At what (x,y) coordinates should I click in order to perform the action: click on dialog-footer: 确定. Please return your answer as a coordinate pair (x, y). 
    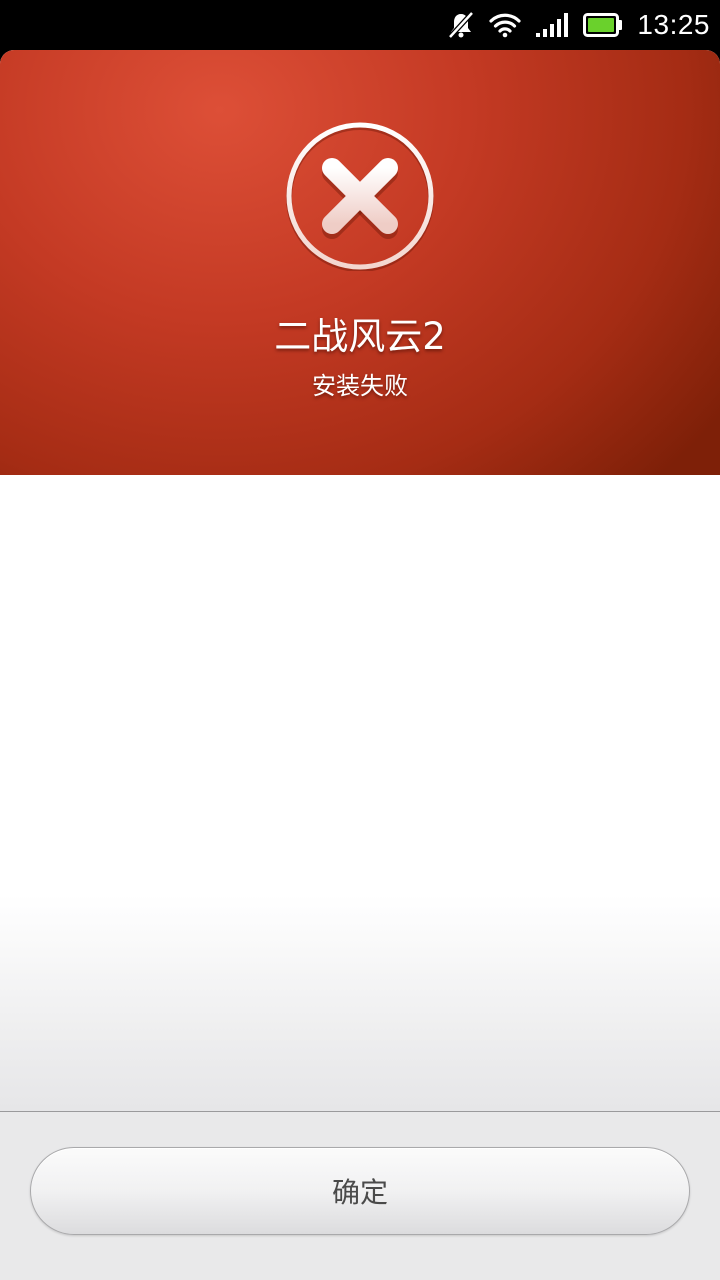
    Looking at the image, I should click on (360, 1195).